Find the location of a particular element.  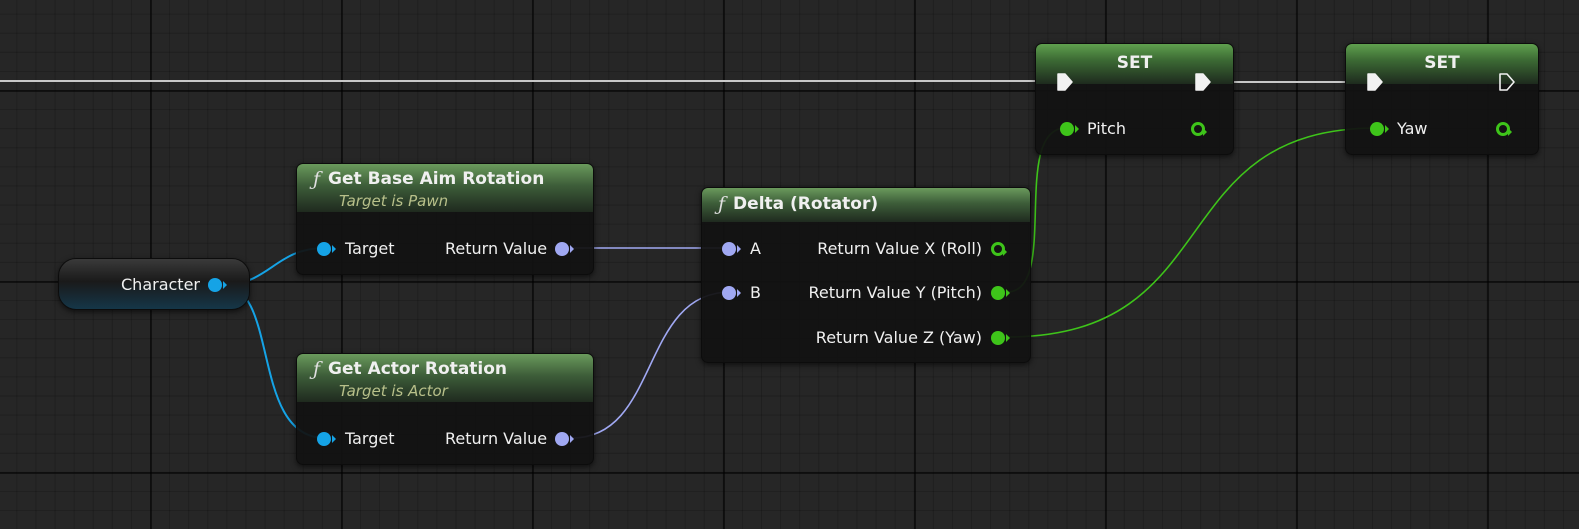

set-yaw-node: SET Yaw is located at coordinates (1442, 99).